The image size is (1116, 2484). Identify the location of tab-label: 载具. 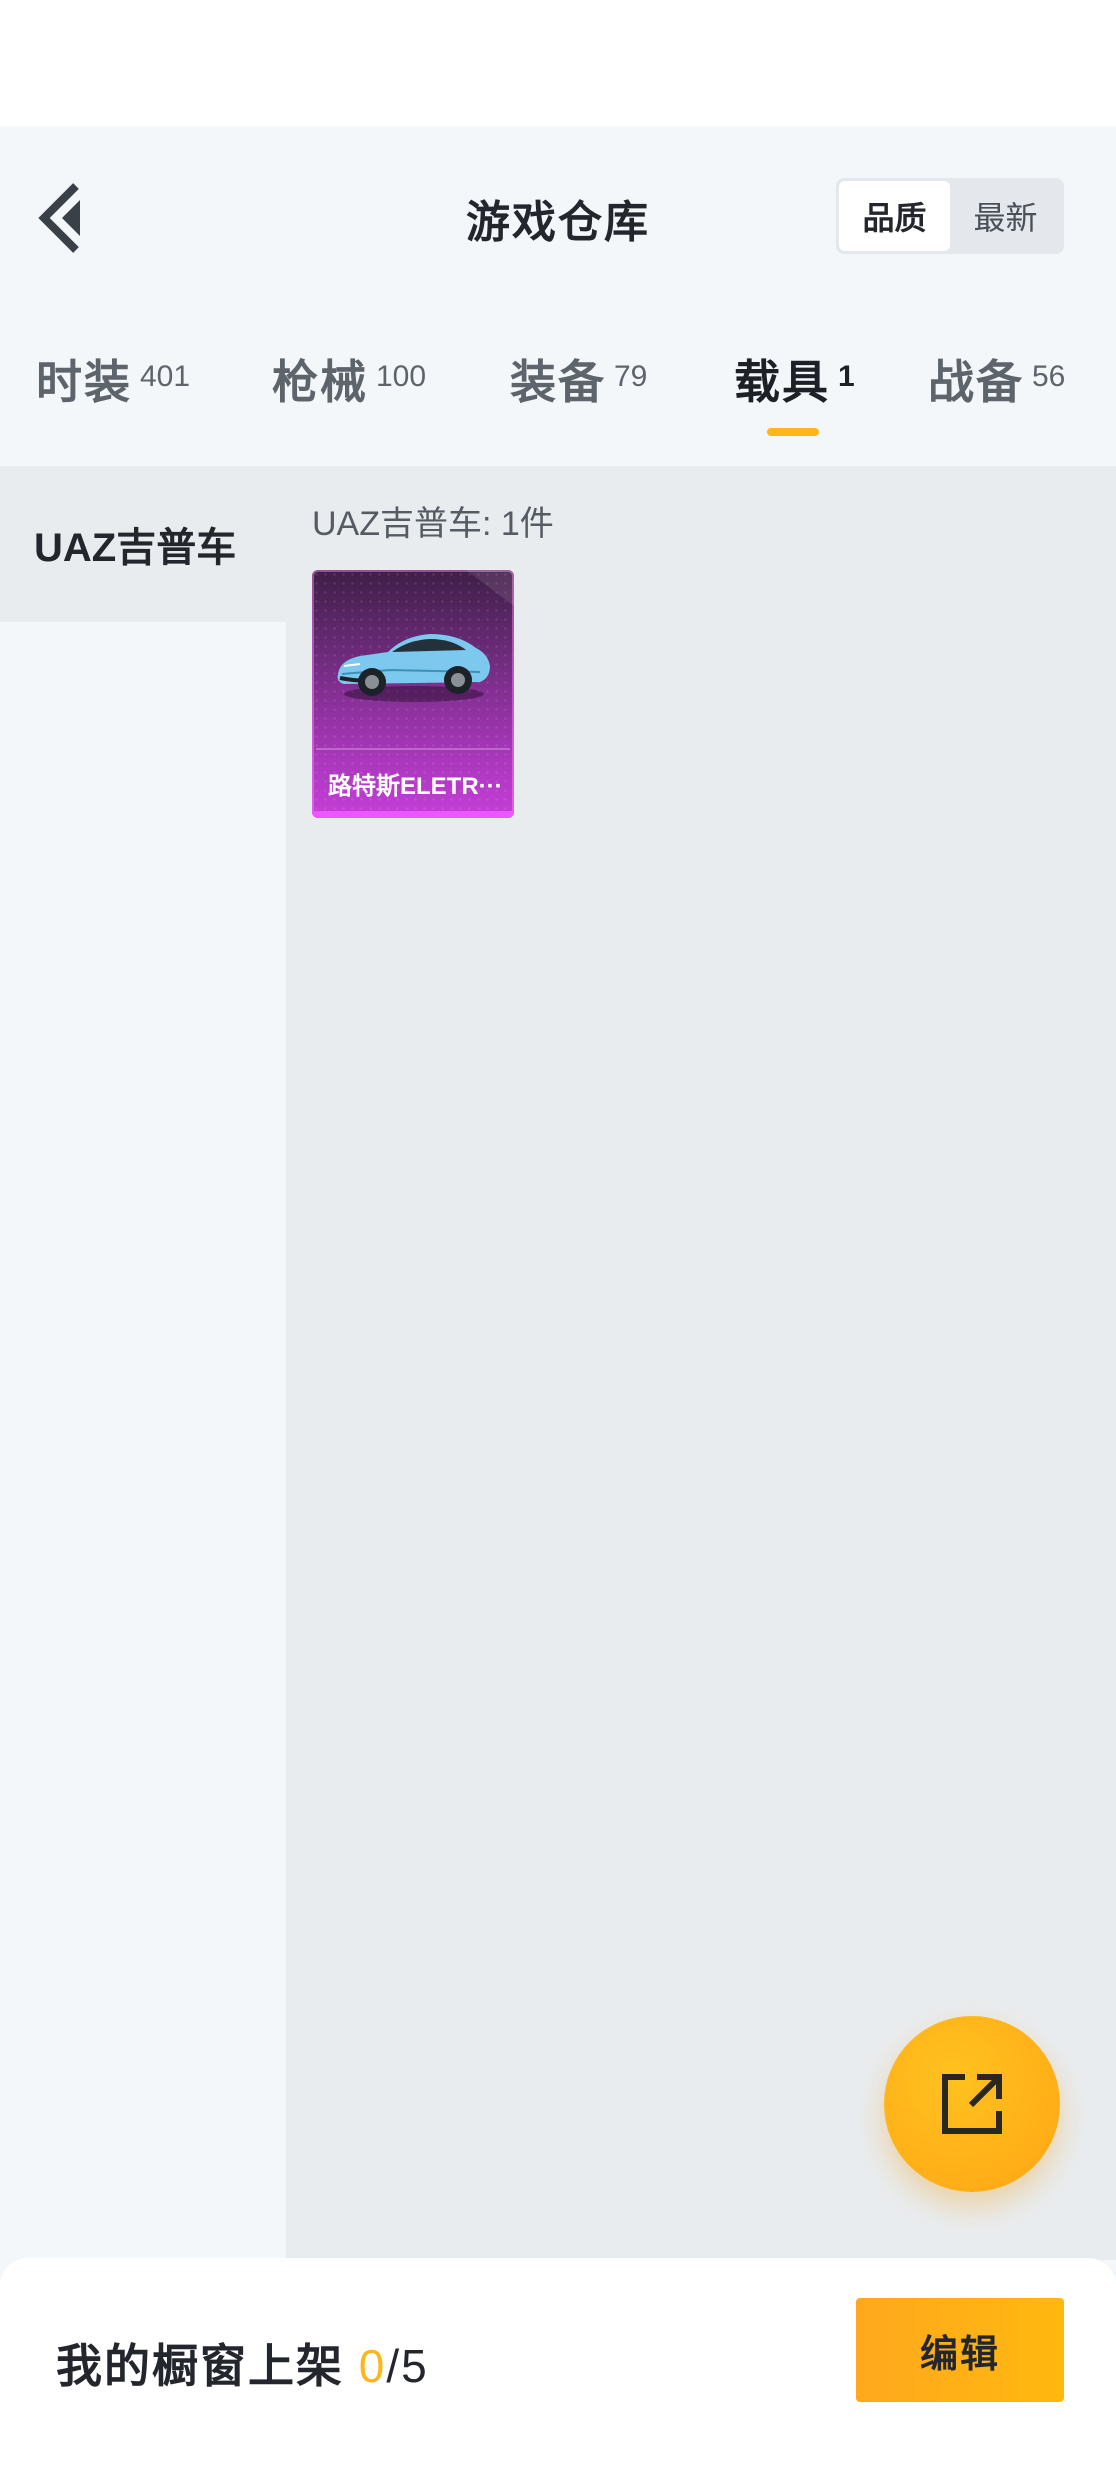
(782, 382).